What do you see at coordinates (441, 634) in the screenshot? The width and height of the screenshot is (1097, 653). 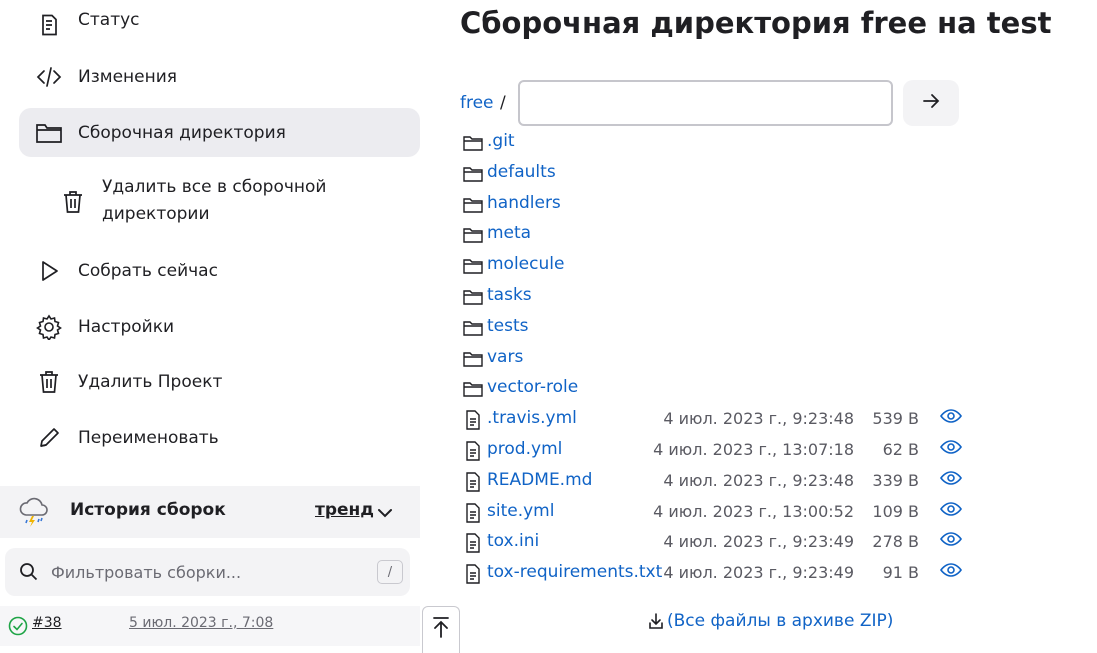 I see `arrow-up-to-line-icon` at bounding box center [441, 634].